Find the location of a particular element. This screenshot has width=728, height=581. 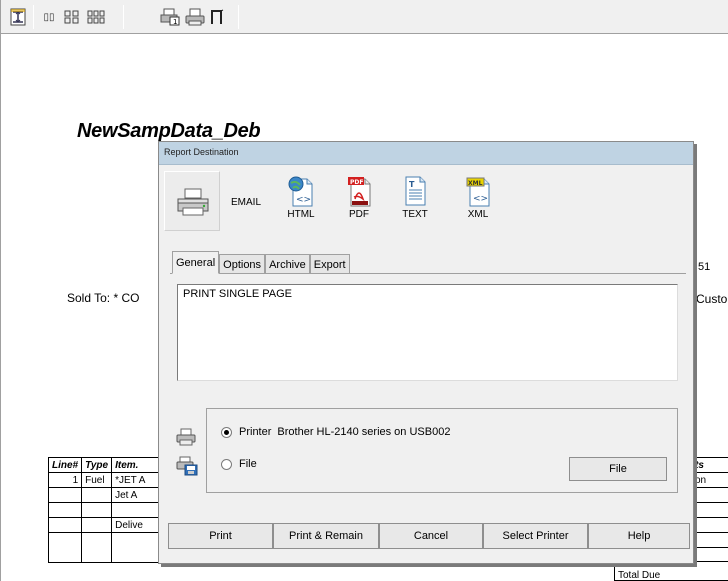

sold-to-label: Sold To: * CO is located at coordinates (103, 298).